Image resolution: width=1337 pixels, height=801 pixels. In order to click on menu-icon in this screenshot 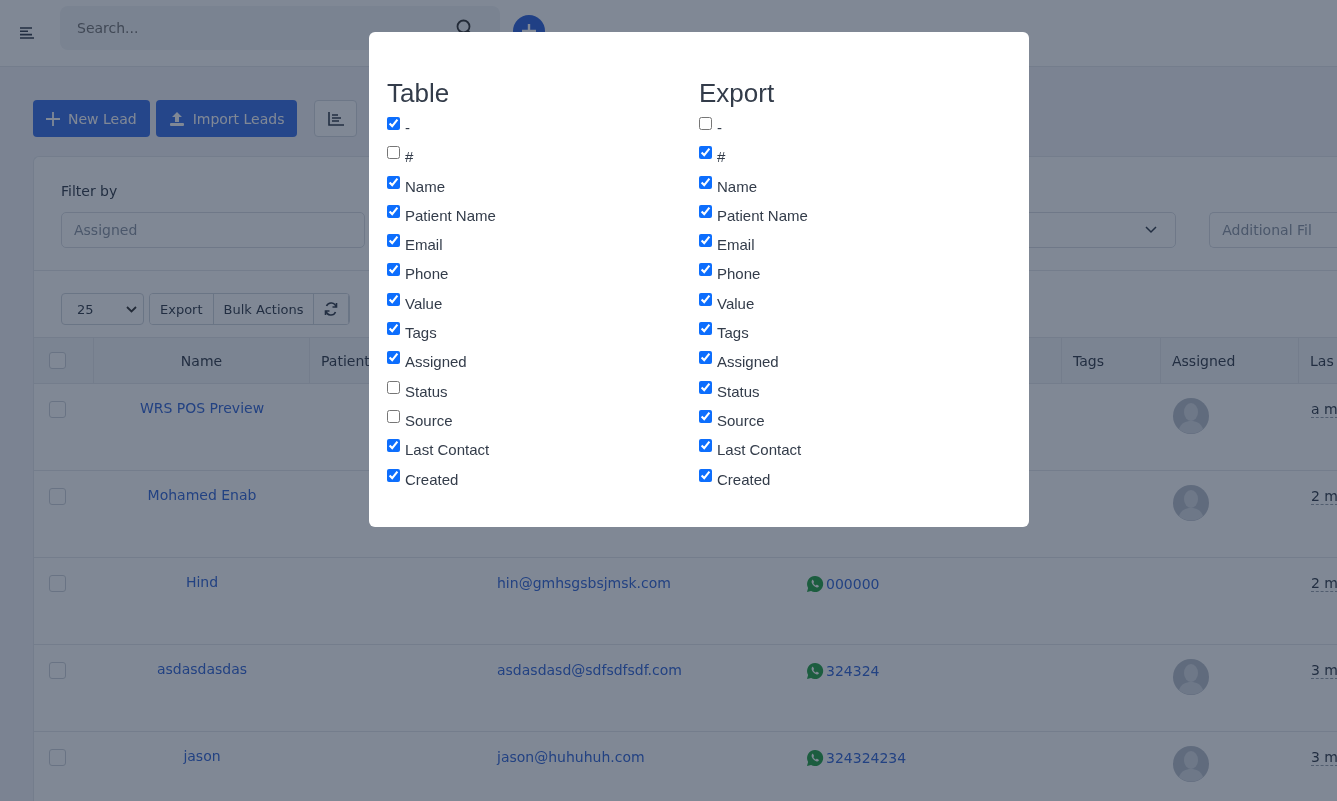, I will do `click(27, 33)`.